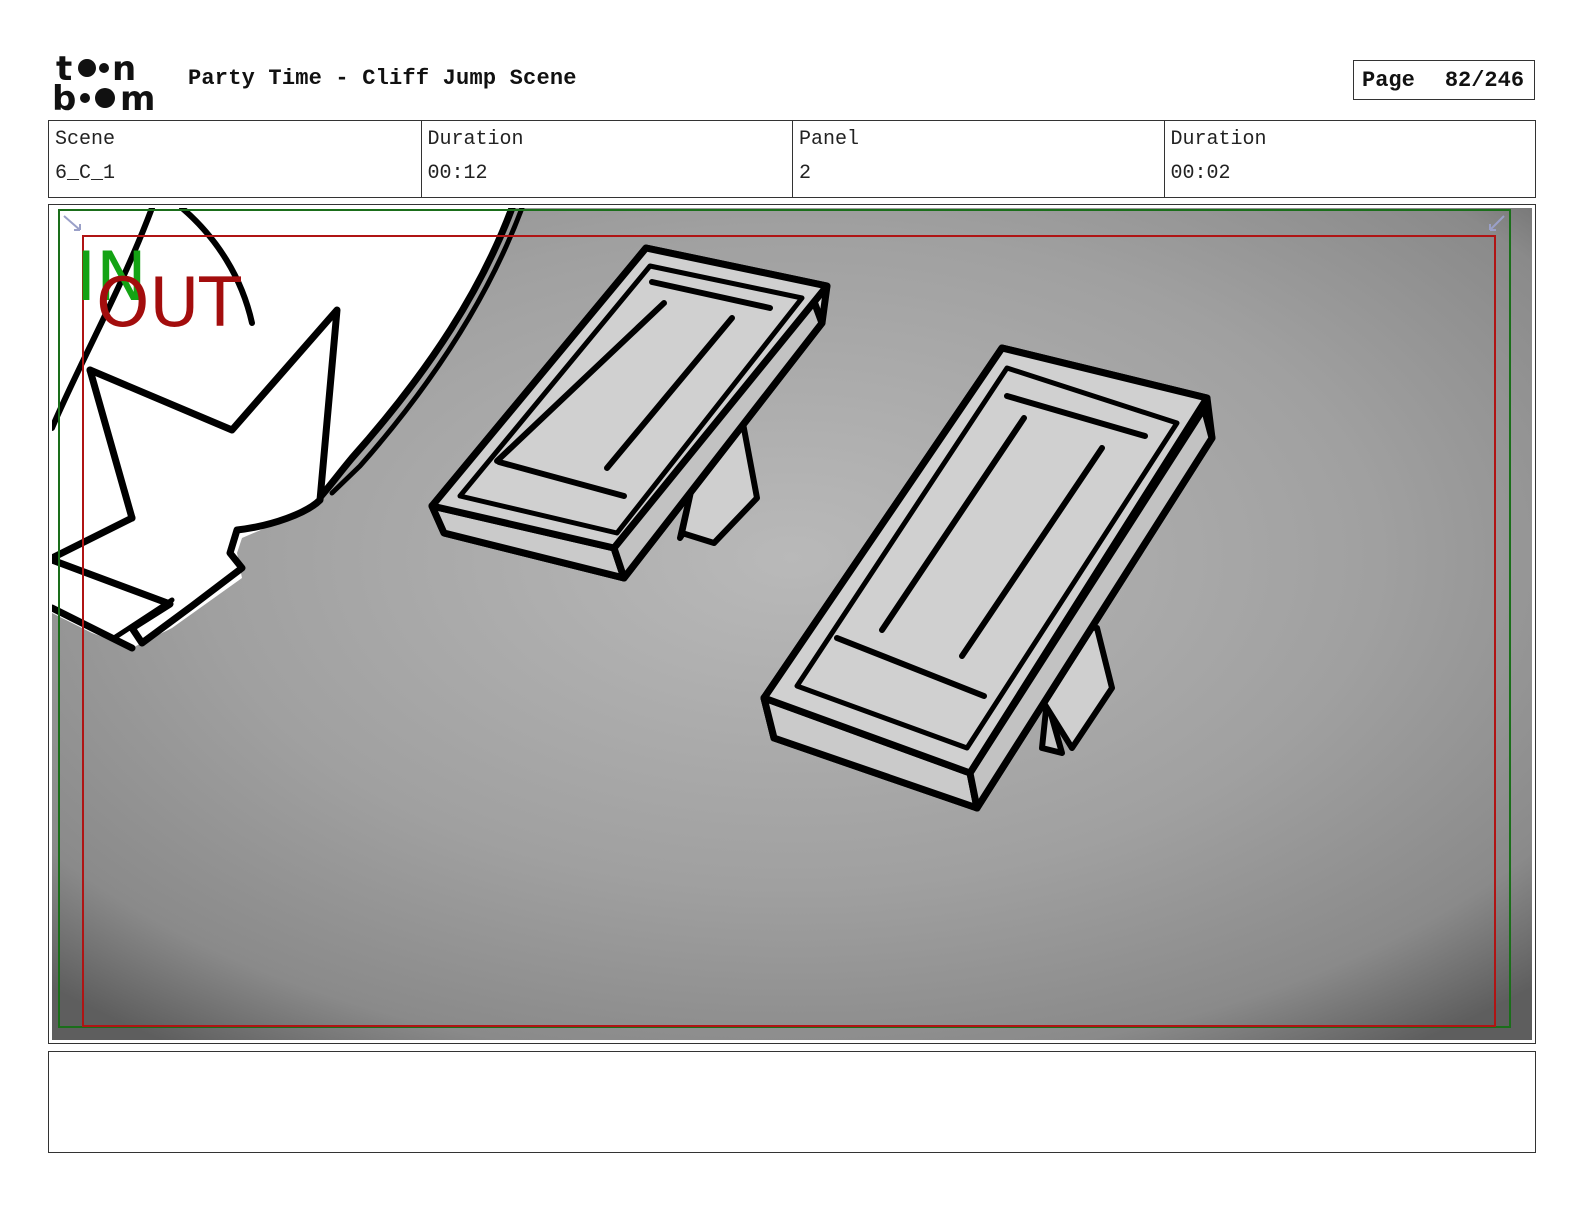 The height and width of the screenshot is (1224, 1584). I want to click on scene-label: Scene, so click(85, 139).